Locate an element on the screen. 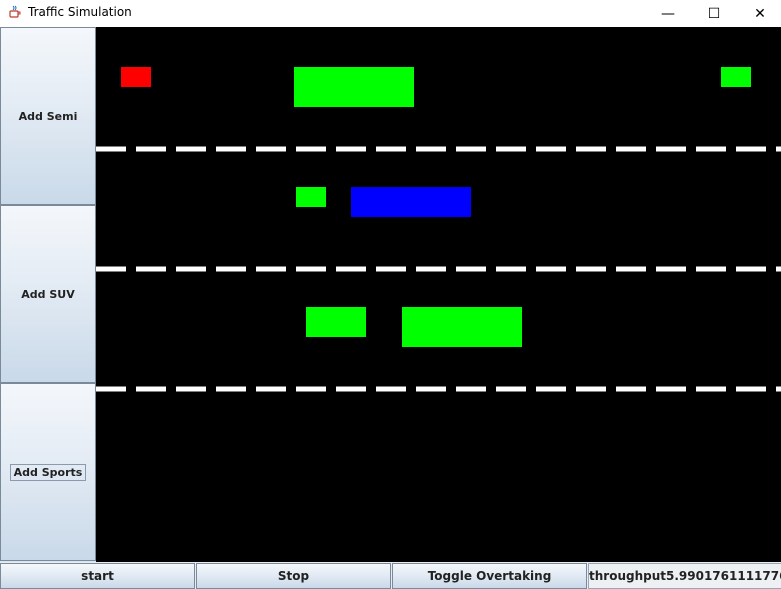 Image resolution: width=781 pixels, height=589 pixels. start-label: start is located at coordinates (97, 576).